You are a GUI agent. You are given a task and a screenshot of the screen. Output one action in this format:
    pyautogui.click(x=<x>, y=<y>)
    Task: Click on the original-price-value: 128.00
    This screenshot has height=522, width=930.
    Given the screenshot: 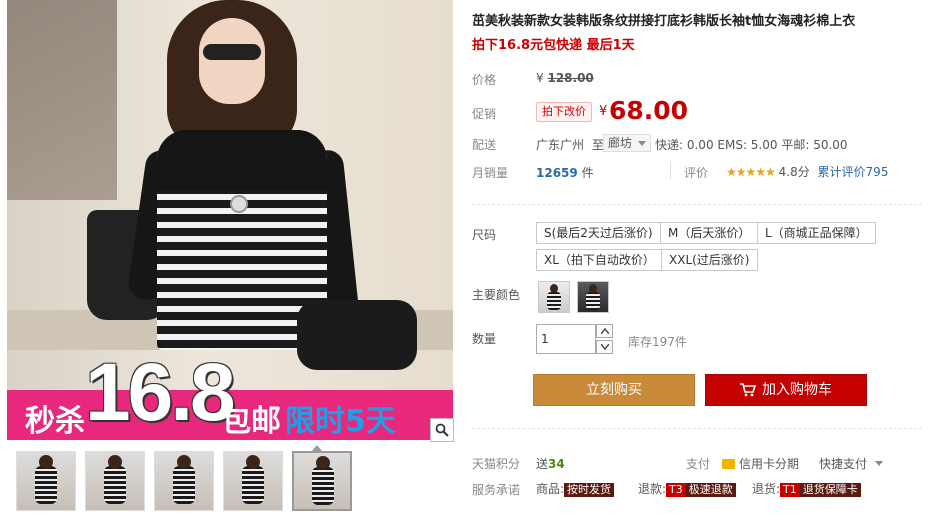 What is the action you would take?
    pyautogui.click(x=570, y=78)
    